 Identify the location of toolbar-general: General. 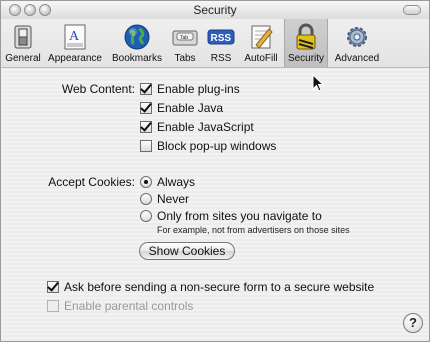
(23, 43).